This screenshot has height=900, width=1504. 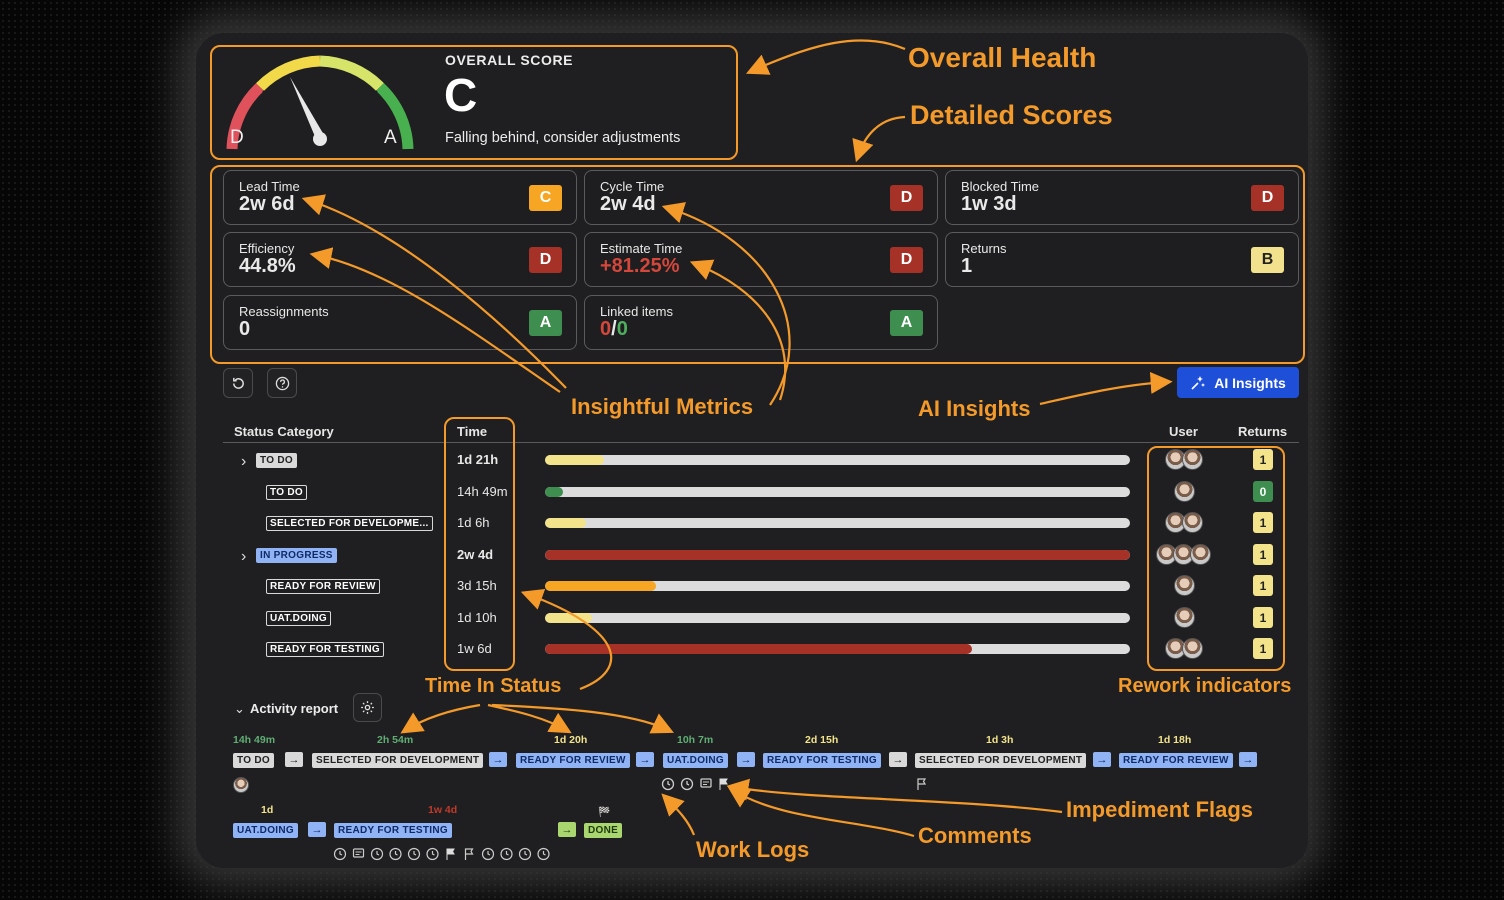 What do you see at coordinates (604, 812) in the screenshot?
I see `checkered-flag-icon: 🏁` at bounding box center [604, 812].